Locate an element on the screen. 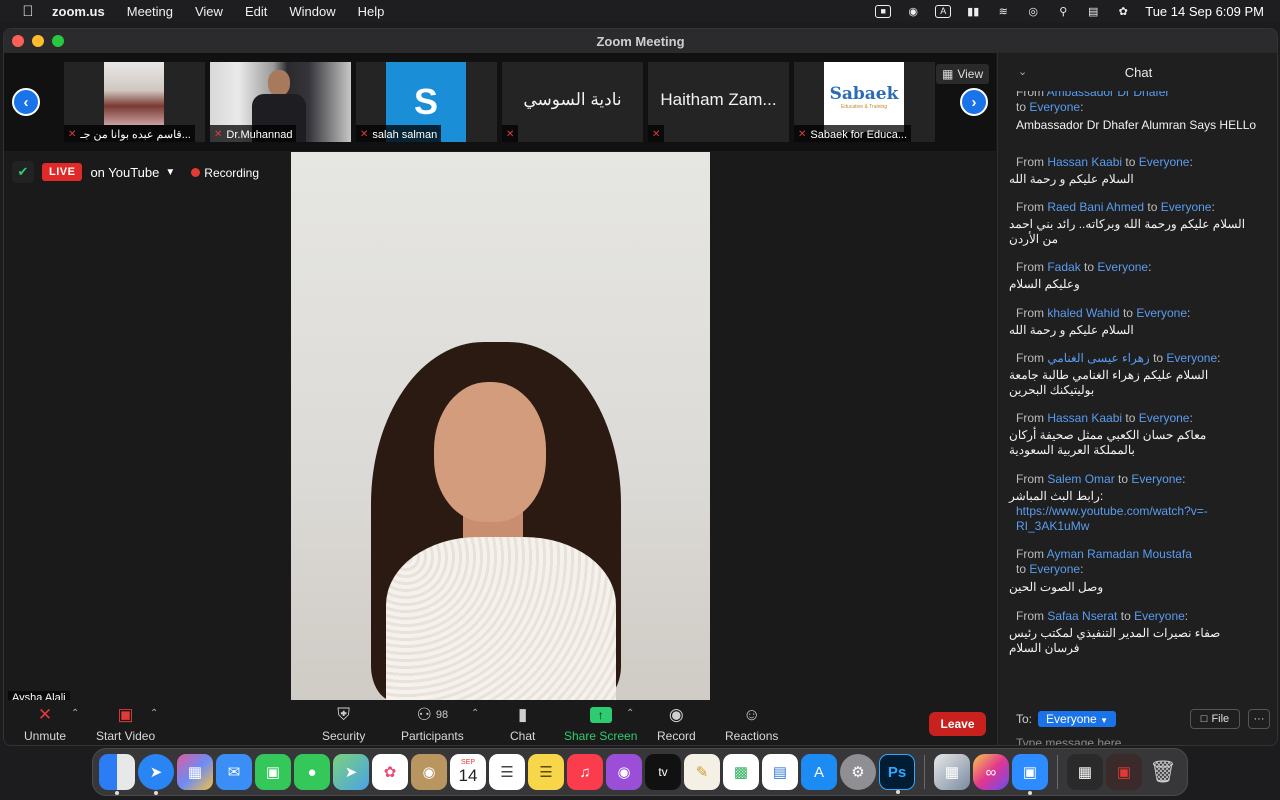  contacts-icon: ◉ is located at coordinates (429, 772).